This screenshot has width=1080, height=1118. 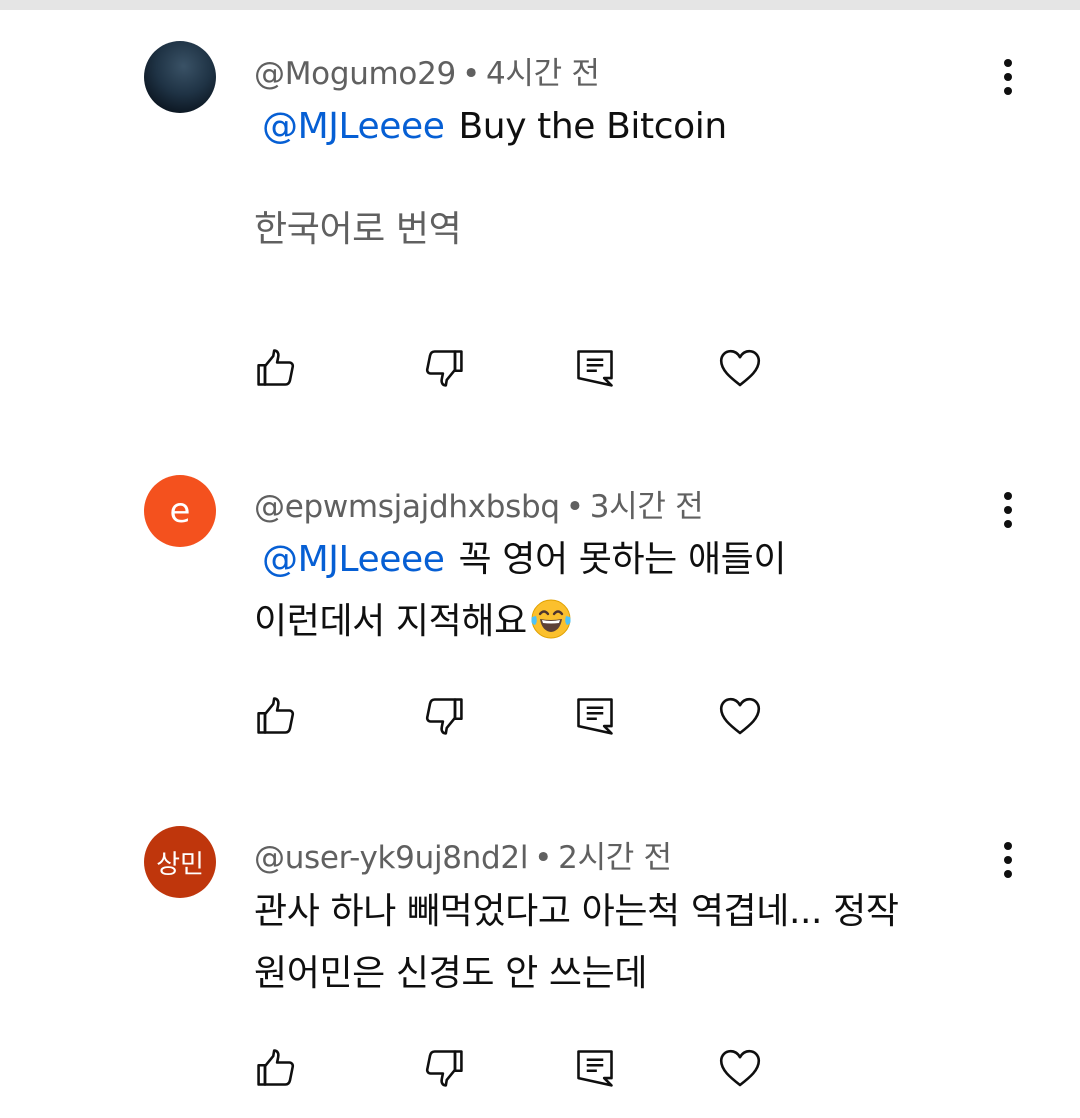 I want to click on comment-meta: @user-yk9uj8nd2l • 2시간 전, so click(x=463, y=854).